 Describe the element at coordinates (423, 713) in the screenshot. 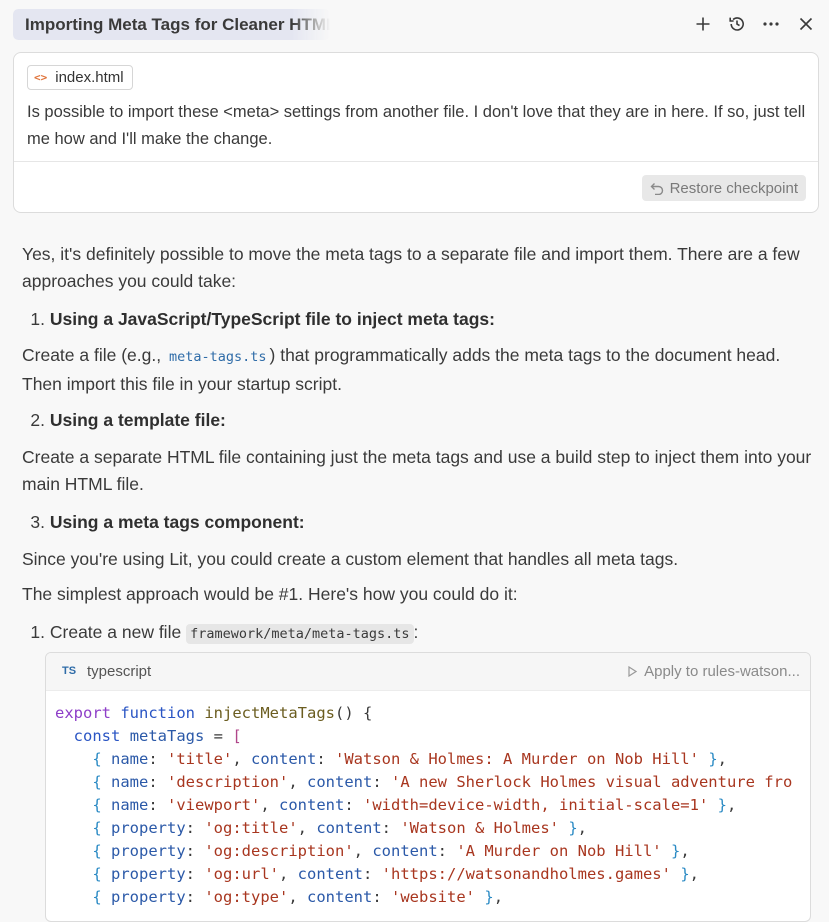

I see `code-line: export function injectMetaTags() {` at that location.